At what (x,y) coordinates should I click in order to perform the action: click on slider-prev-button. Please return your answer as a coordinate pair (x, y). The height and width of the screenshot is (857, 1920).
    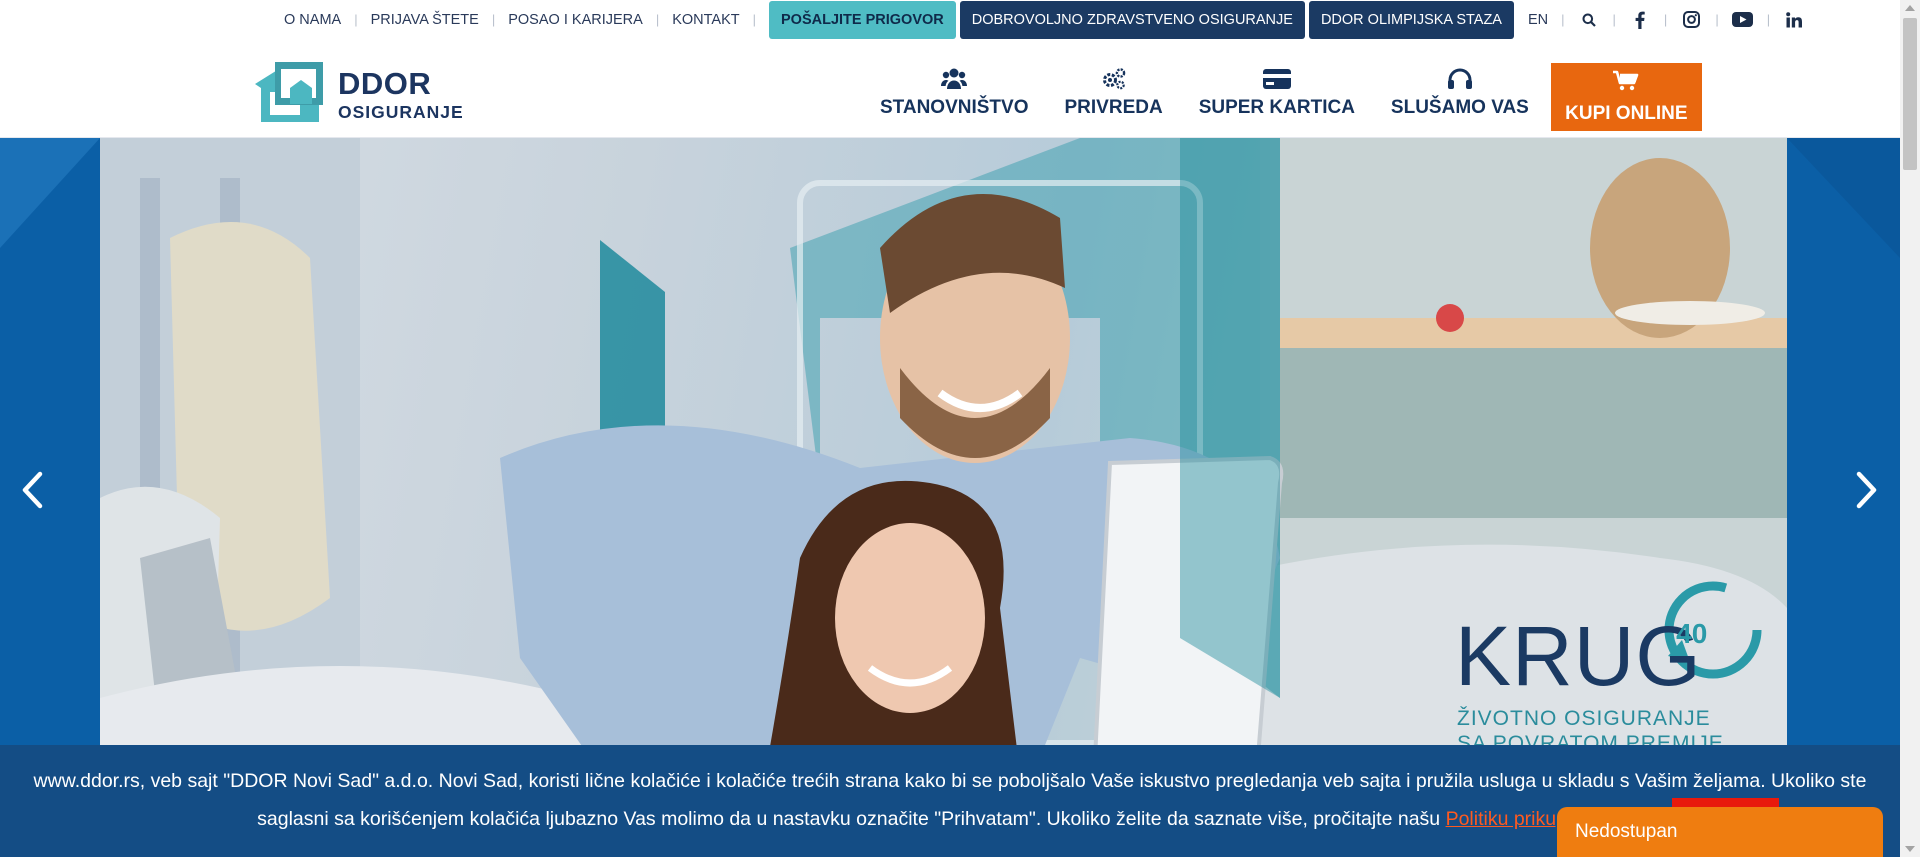
    Looking at the image, I should click on (32, 490).